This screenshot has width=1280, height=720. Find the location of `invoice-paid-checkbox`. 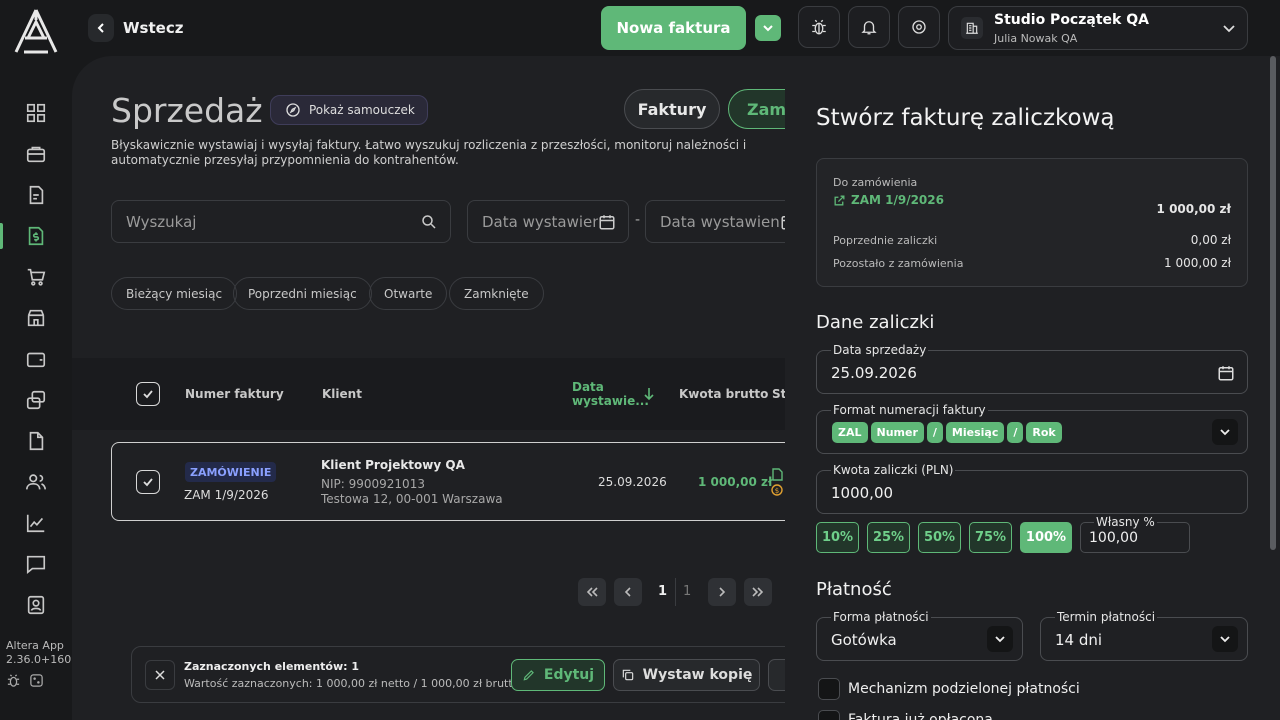

invoice-paid-checkbox is located at coordinates (829, 715).